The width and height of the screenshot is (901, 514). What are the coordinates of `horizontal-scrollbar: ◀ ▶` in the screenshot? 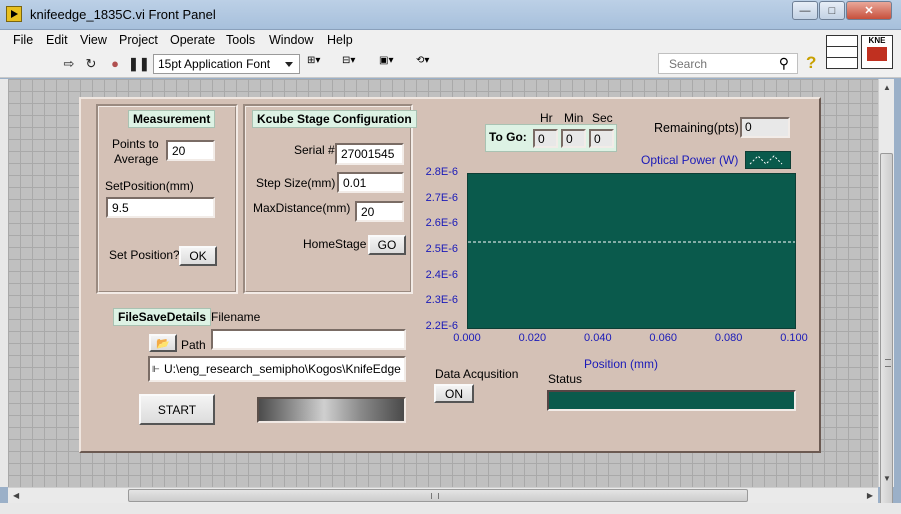 It's located at (443, 495).